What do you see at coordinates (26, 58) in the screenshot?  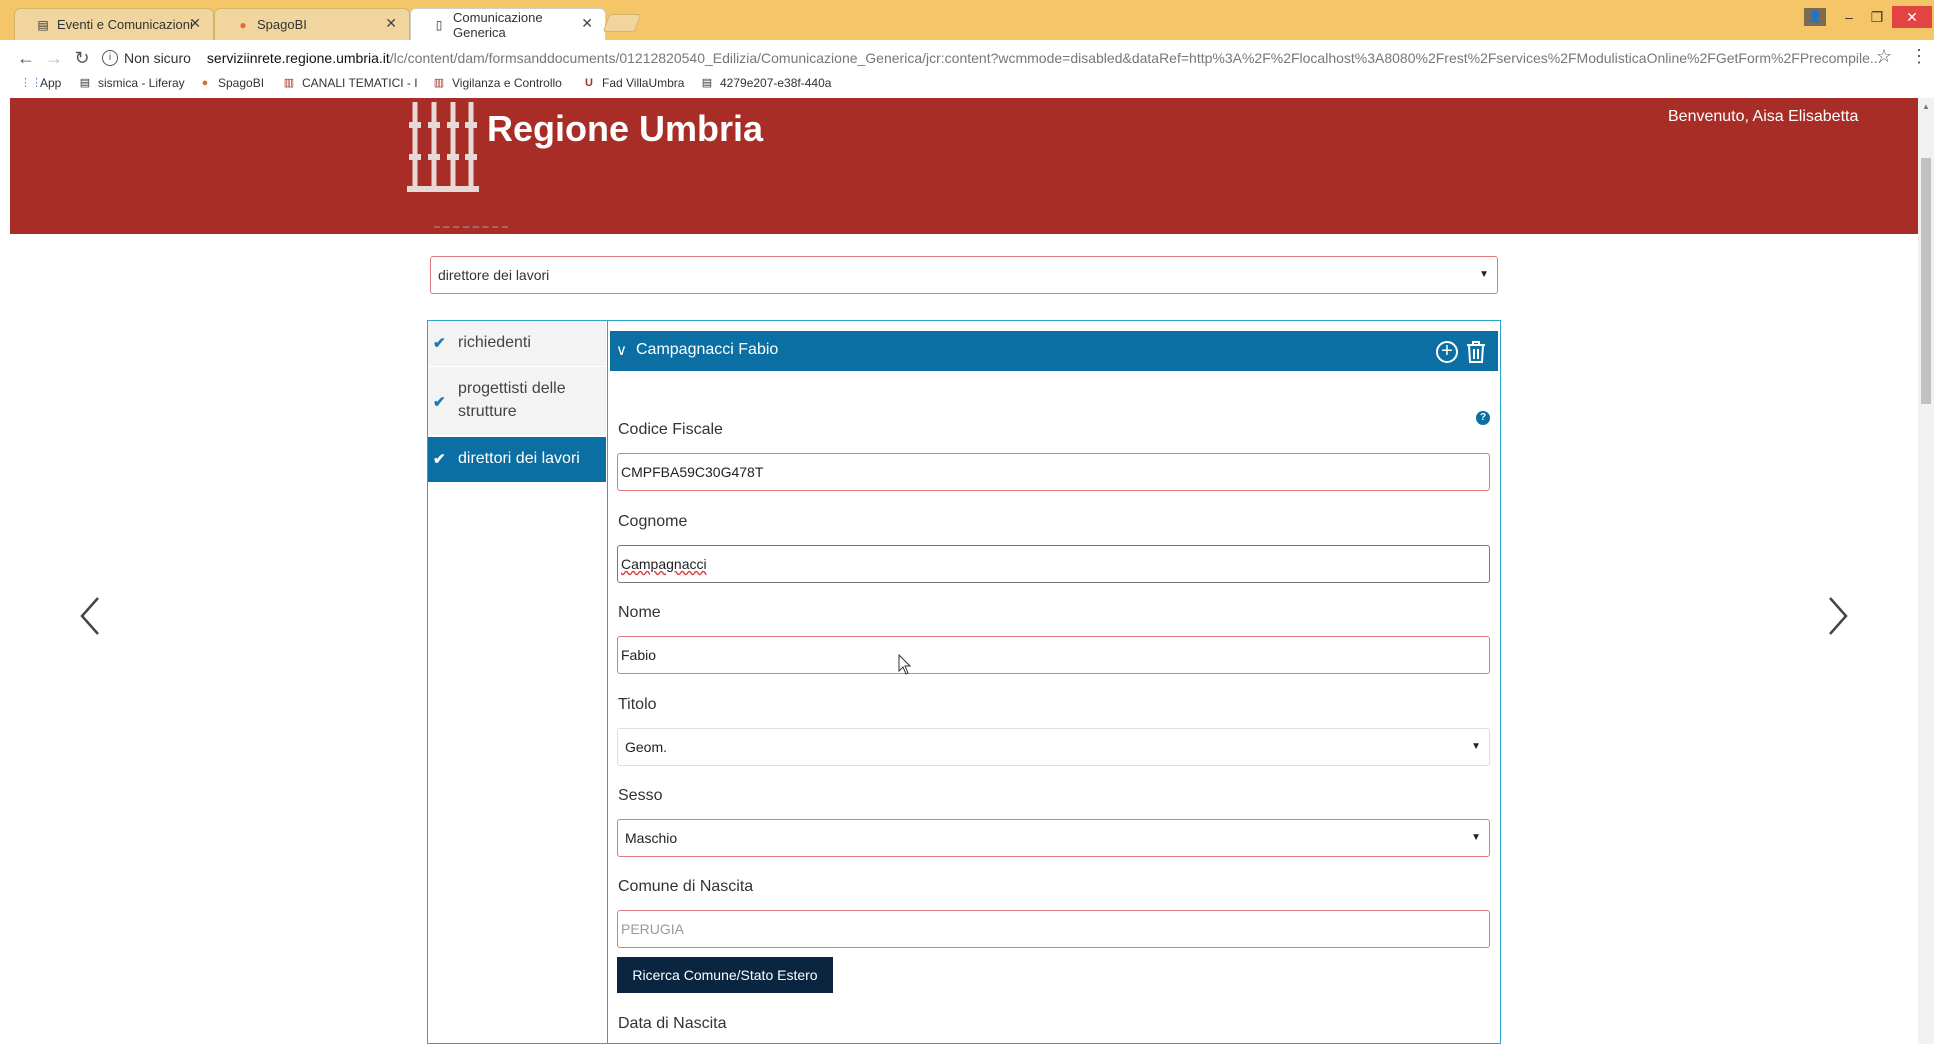 I see `back-icon: ←` at bounding box center [26, 58].